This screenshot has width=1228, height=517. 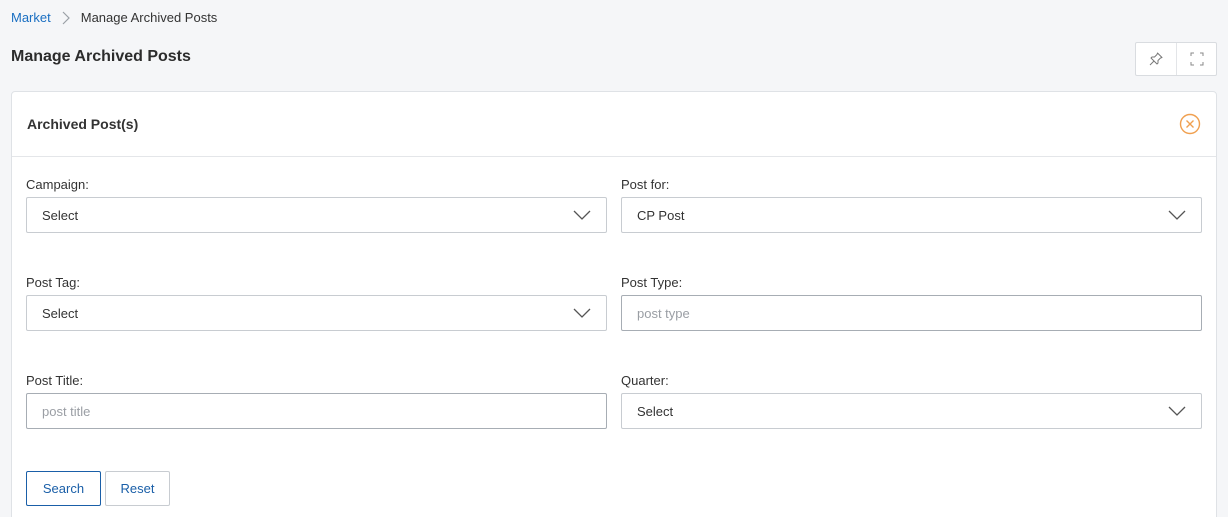 What do you see at coordinates (316, 215) in the screenshot?
I see `campaign-select: Select` at bounding box center [316, 215].